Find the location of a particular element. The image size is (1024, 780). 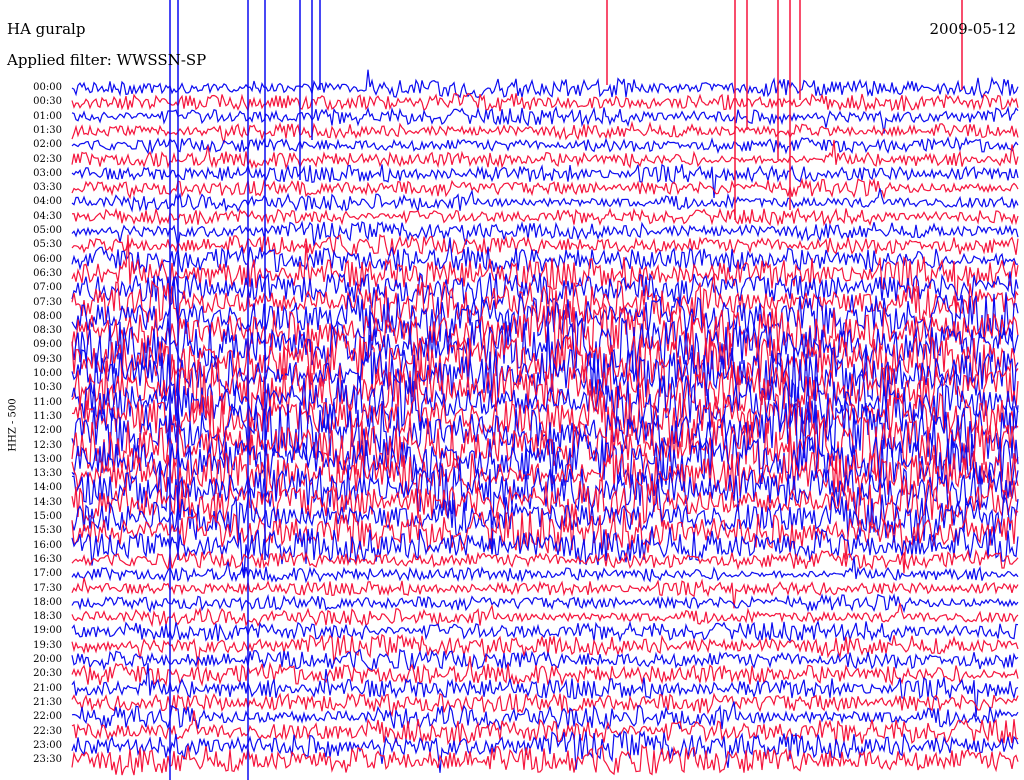

time-tick-label: 18:00 is located at coordinates (47, 602).